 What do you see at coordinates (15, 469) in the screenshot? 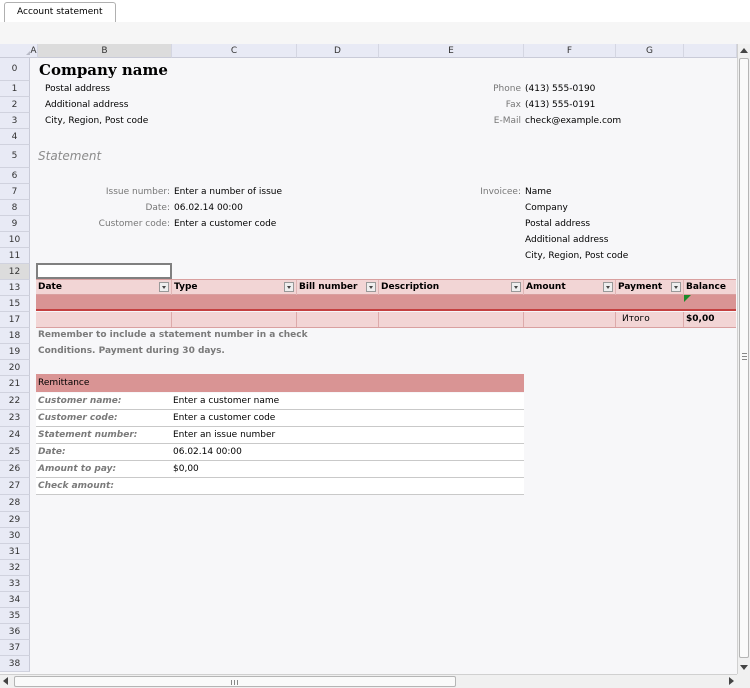
I see `row-header: 26` at bounding box center [15, 469].